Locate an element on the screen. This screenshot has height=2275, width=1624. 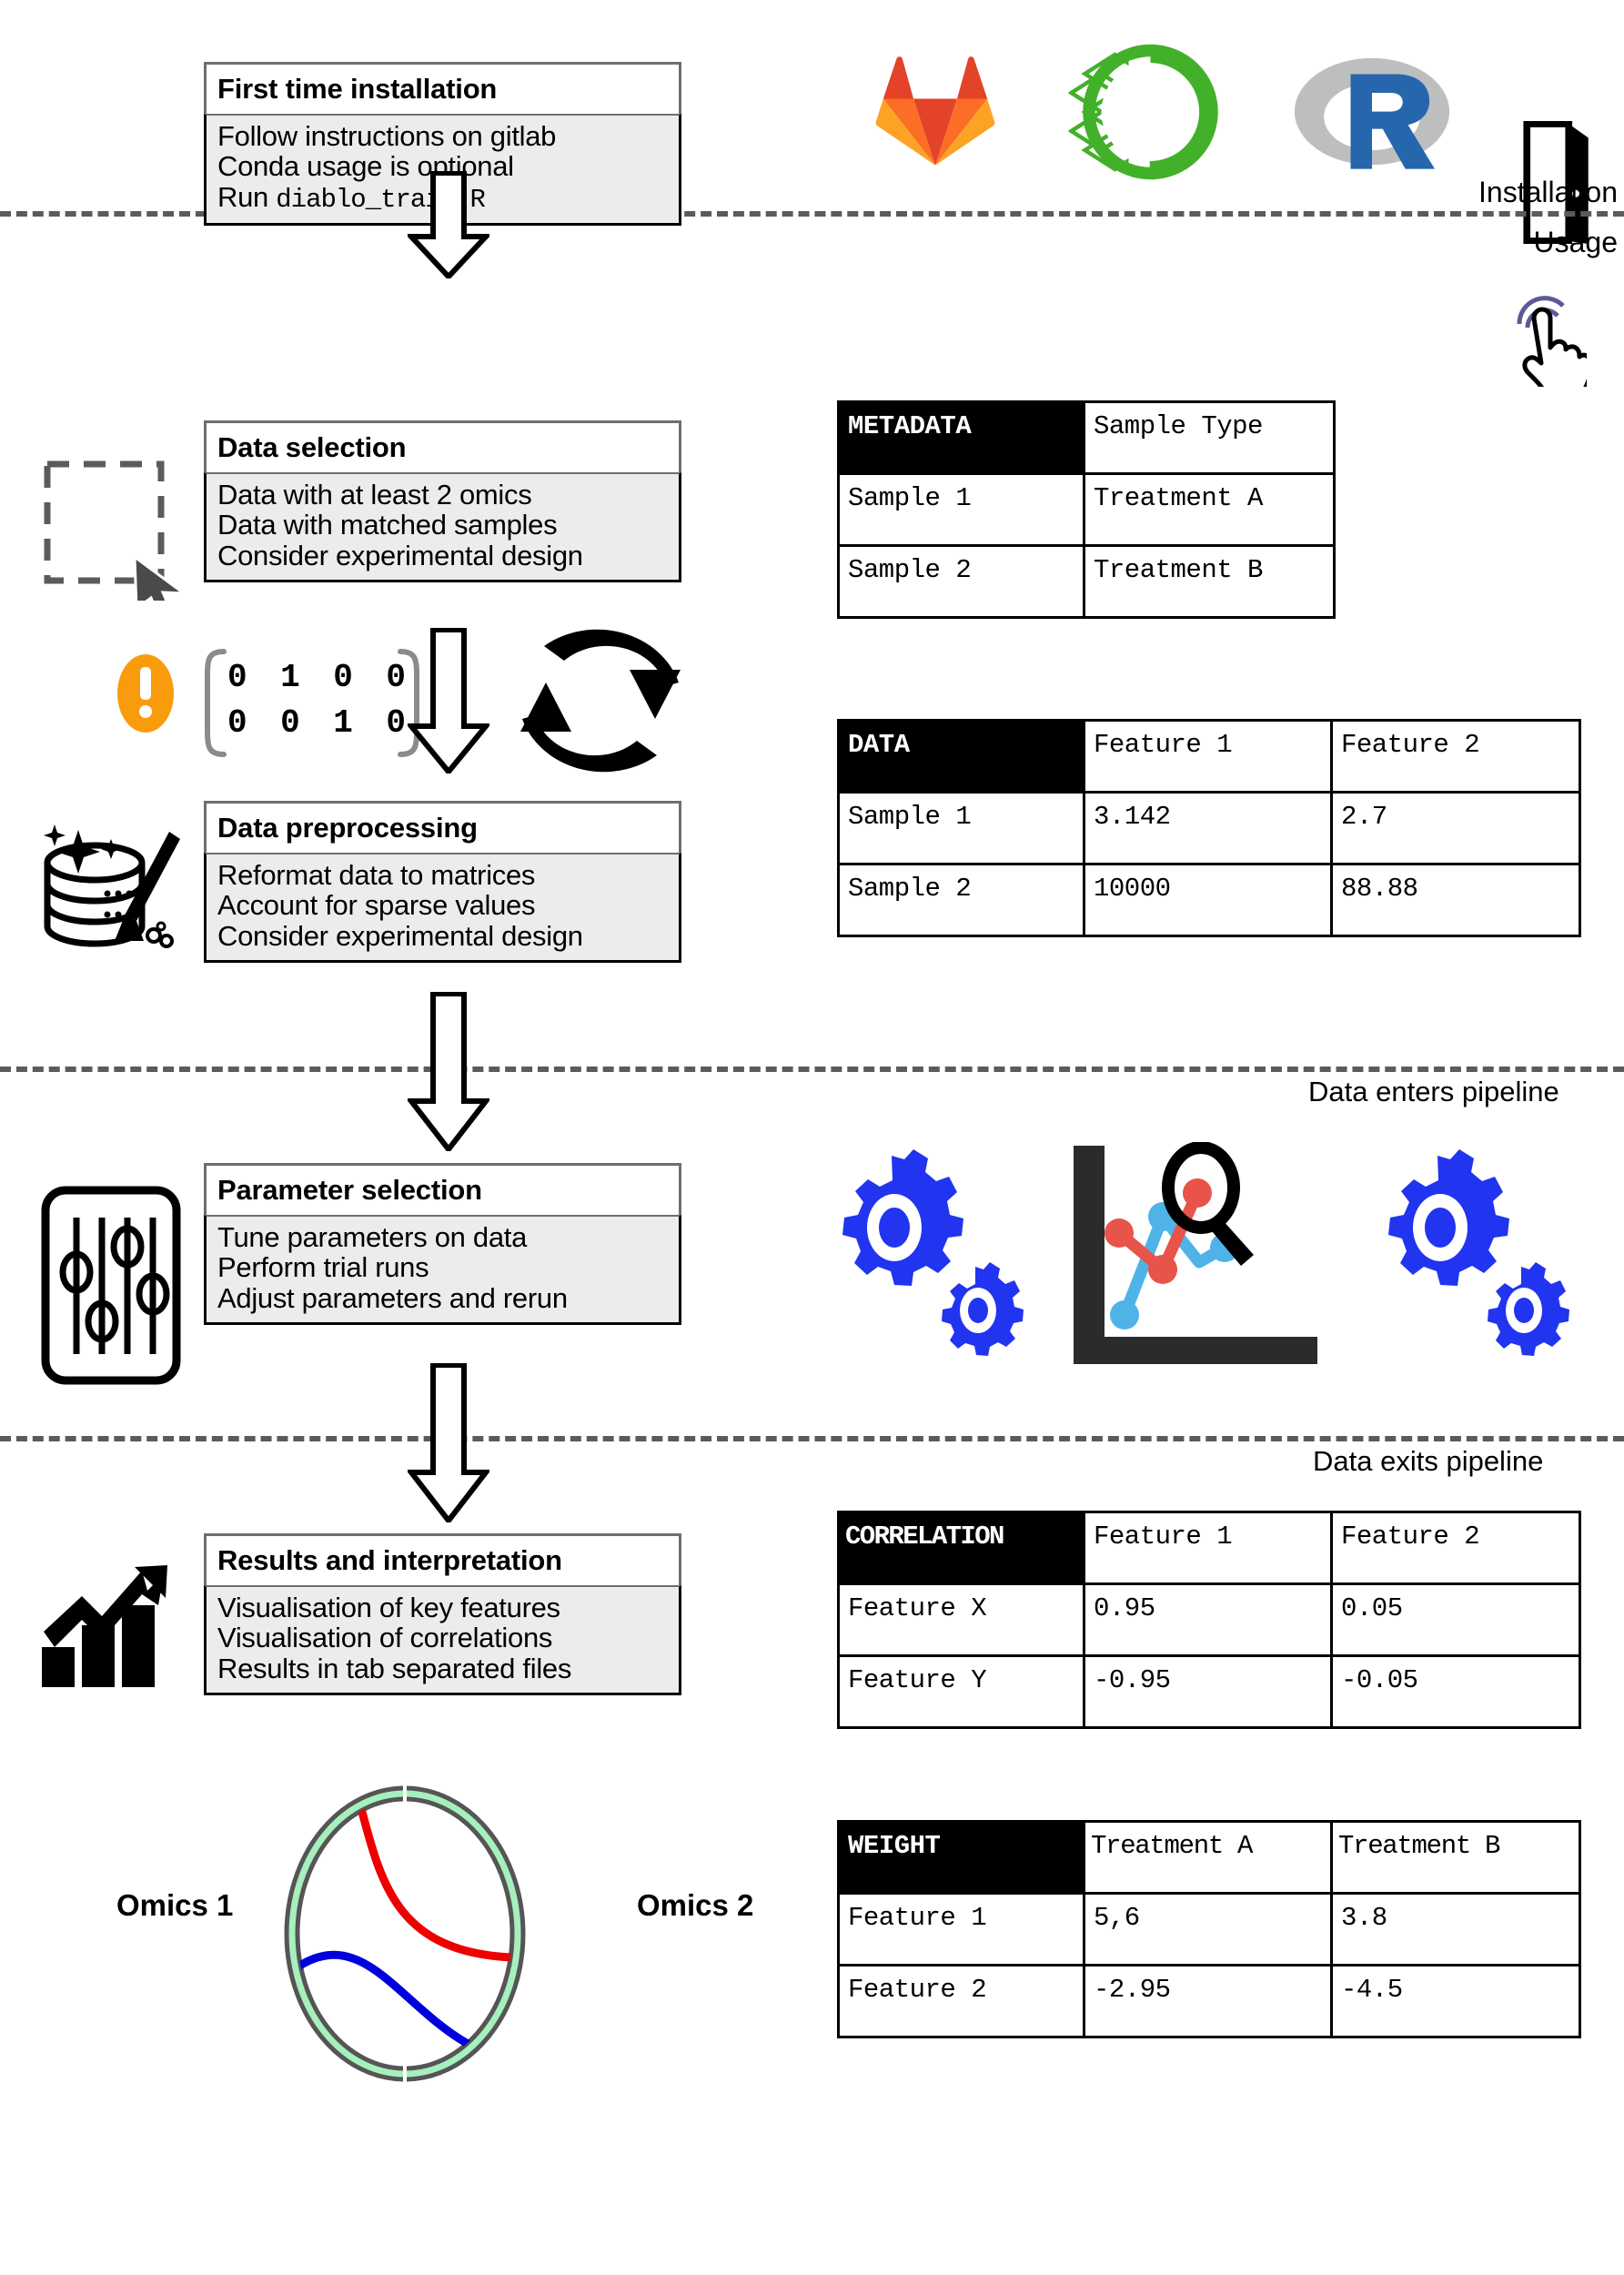
row-label: Feature 1 is located at coordinates (961, 1930).